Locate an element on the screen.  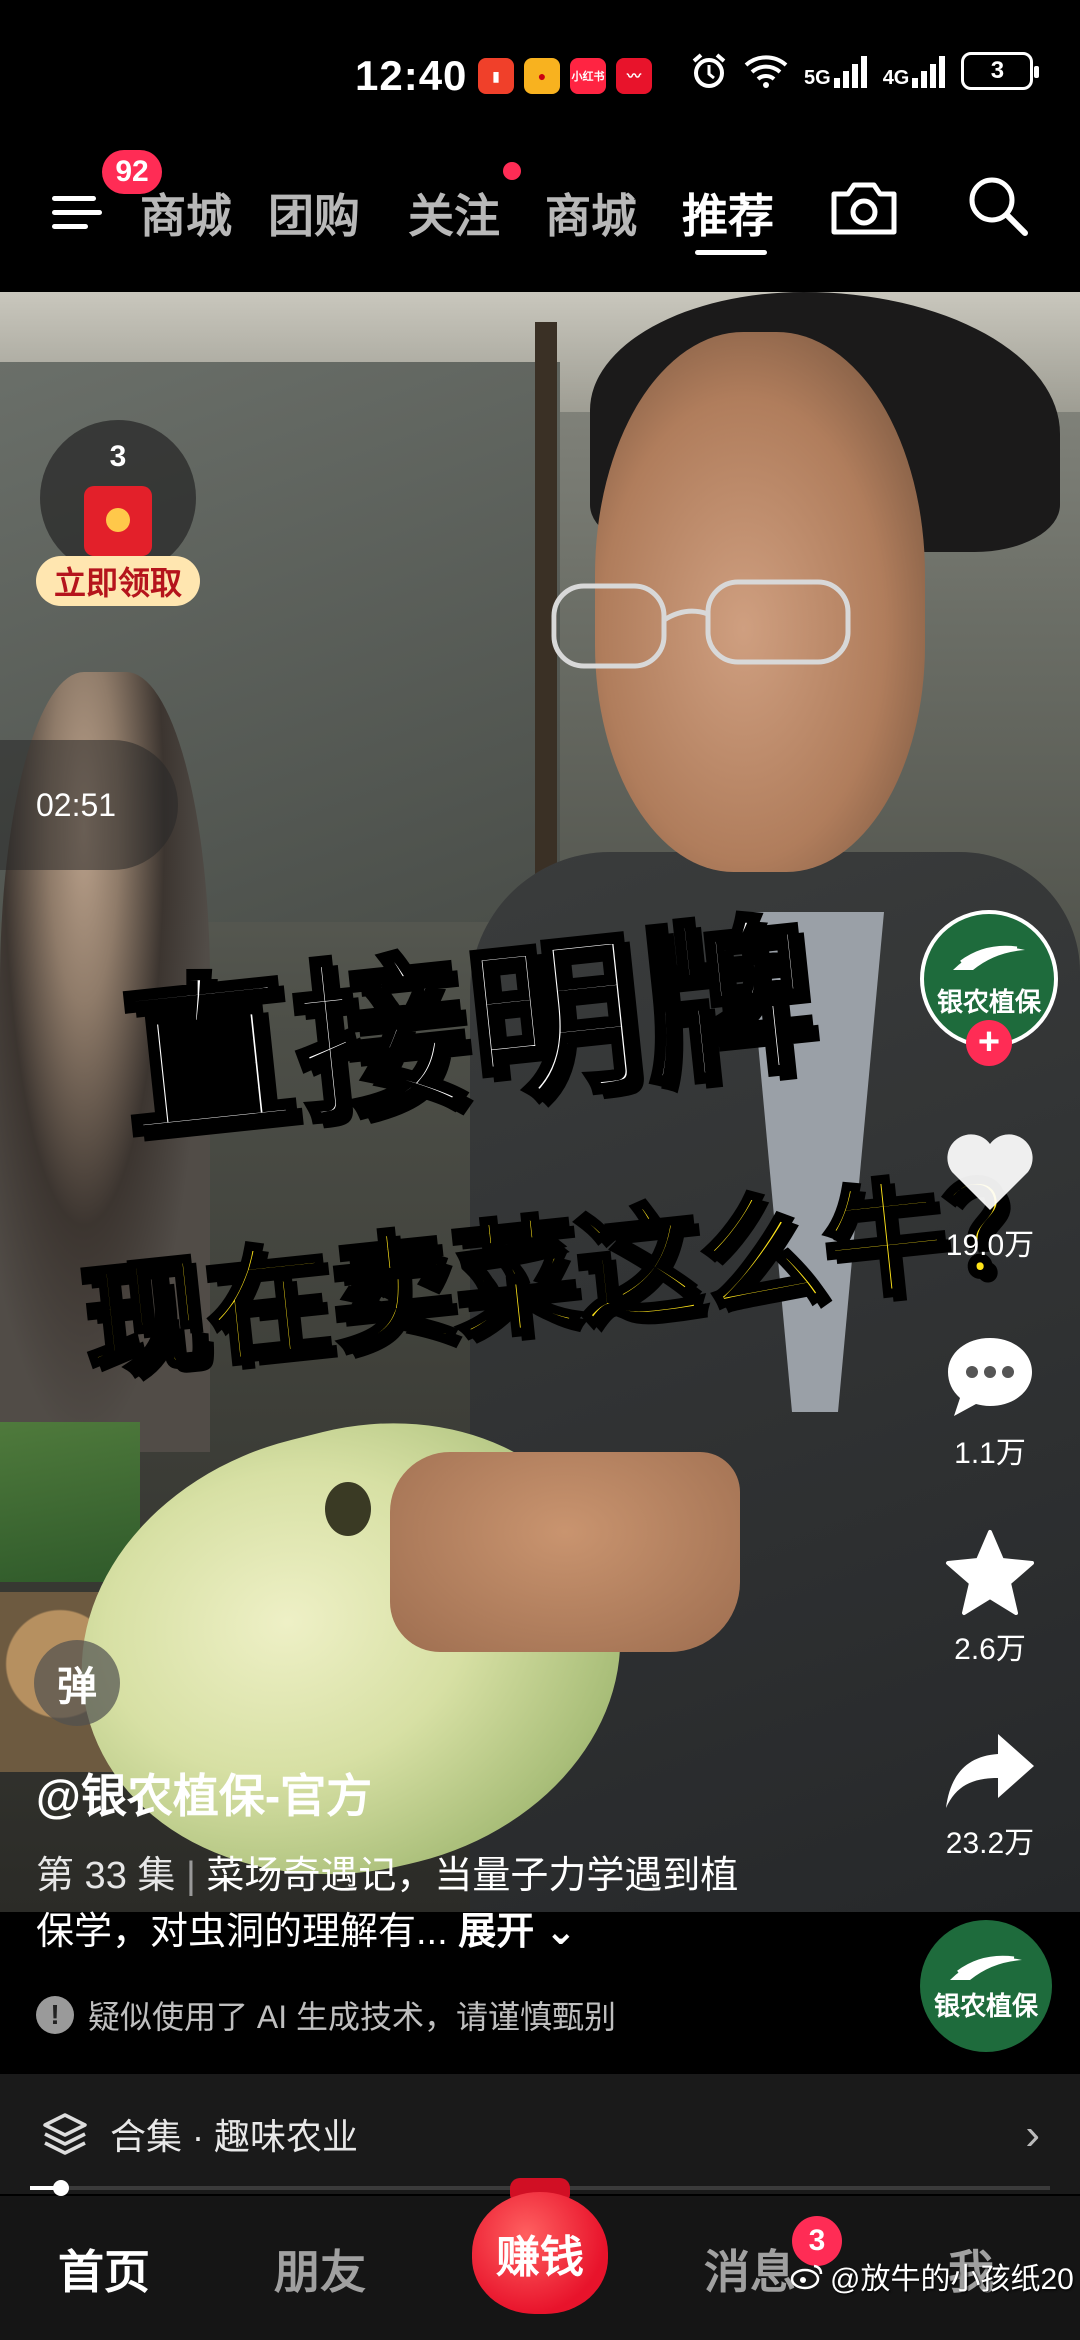
tab-mall: 商城 is located at coordinates (591, 213).